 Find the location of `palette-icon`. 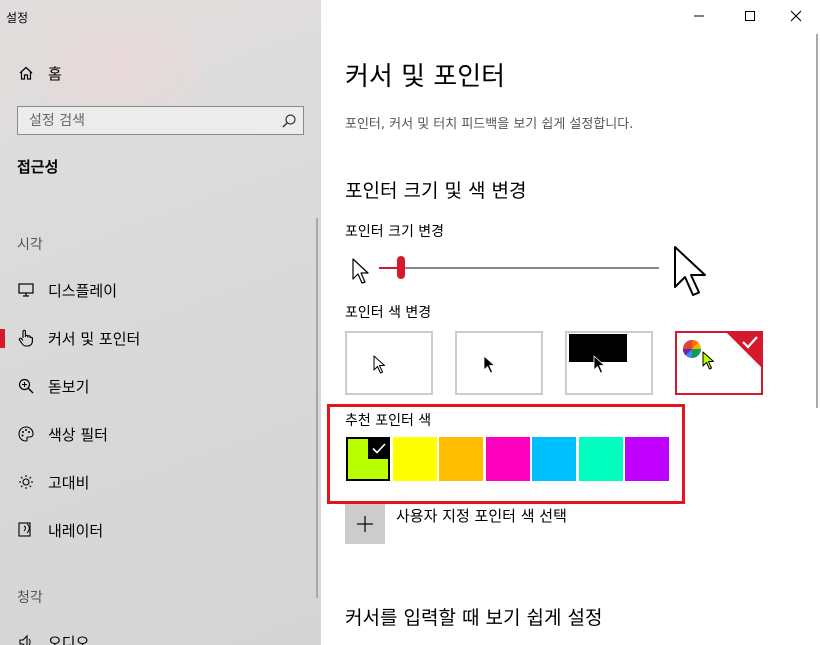

palette-icon is located at coordinates (26, 434).